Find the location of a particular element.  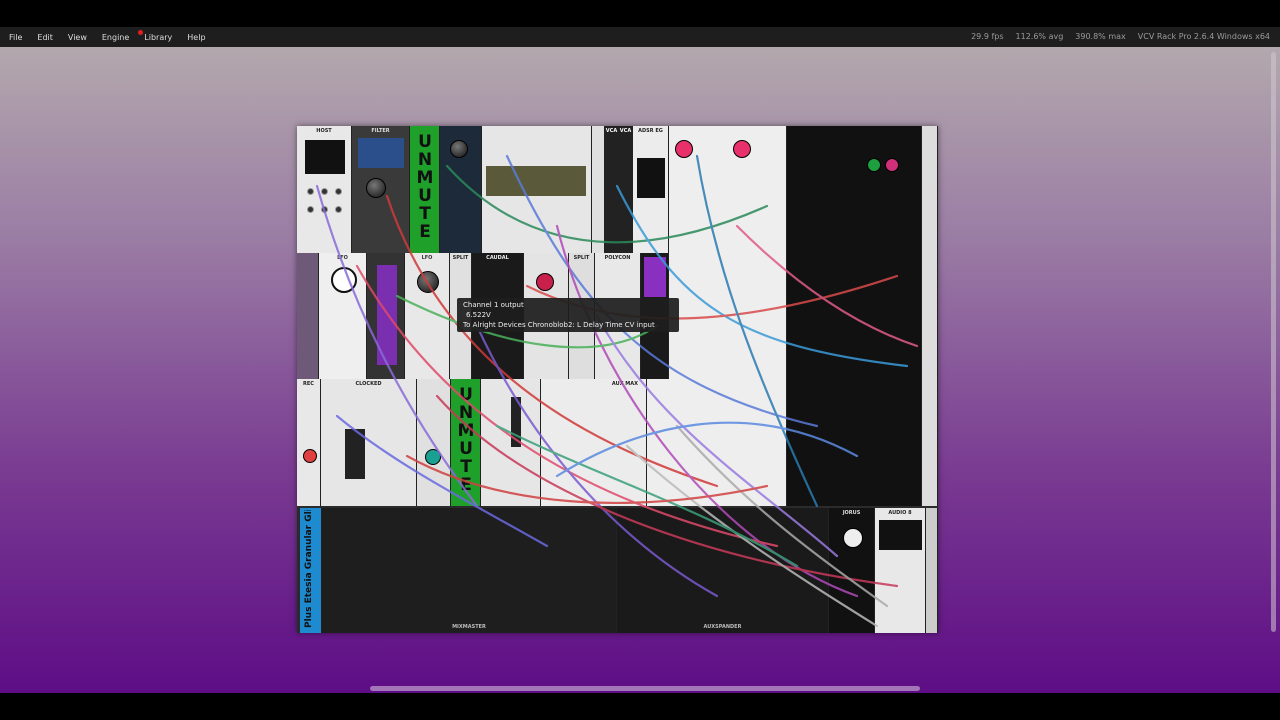

module-host: HOST is located at coordinates (324, 189).